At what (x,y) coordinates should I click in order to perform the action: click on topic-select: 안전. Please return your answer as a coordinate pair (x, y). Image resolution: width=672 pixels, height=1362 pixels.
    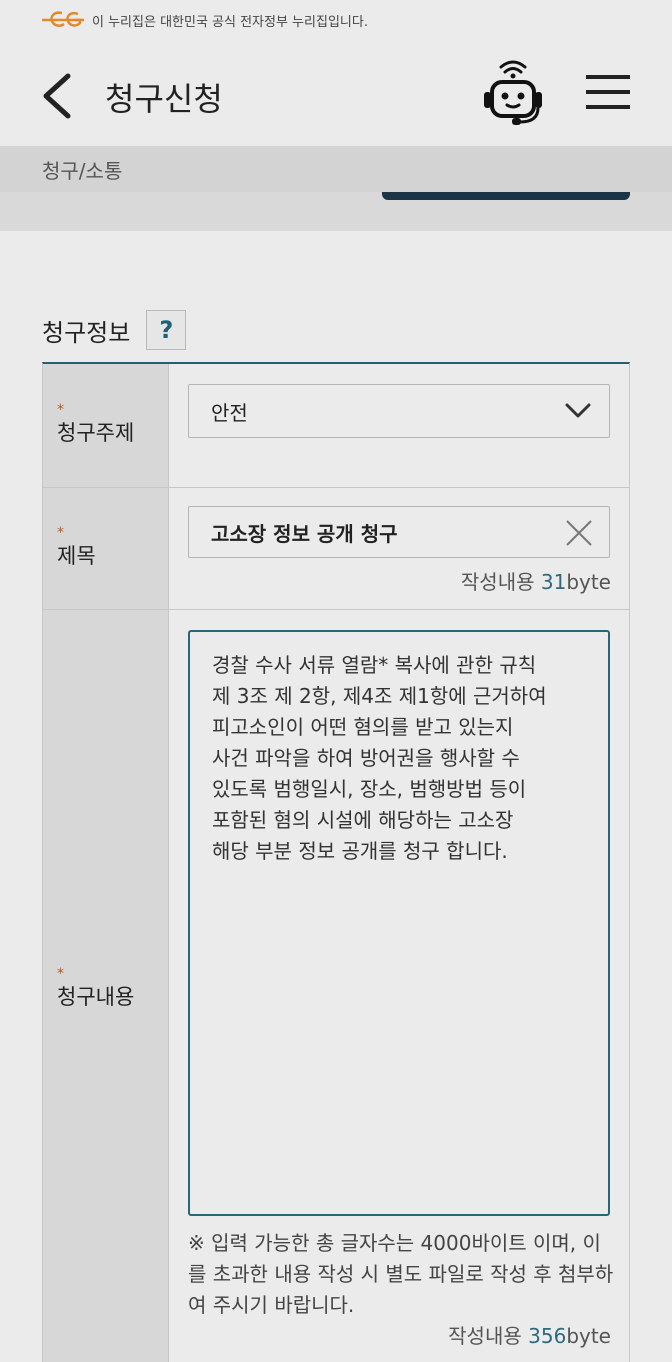
    Looking at the image, I should click on (399, 411).